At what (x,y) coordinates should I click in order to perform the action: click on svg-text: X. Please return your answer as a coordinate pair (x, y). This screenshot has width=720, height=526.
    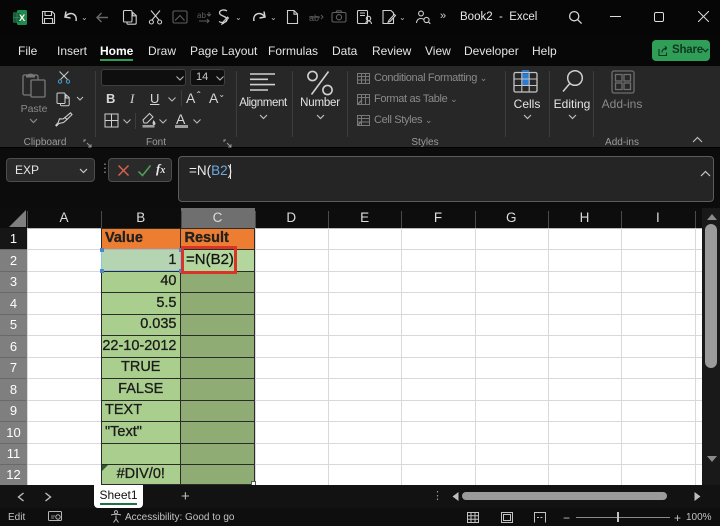
    Looking at the image, I should click on (22, 18).